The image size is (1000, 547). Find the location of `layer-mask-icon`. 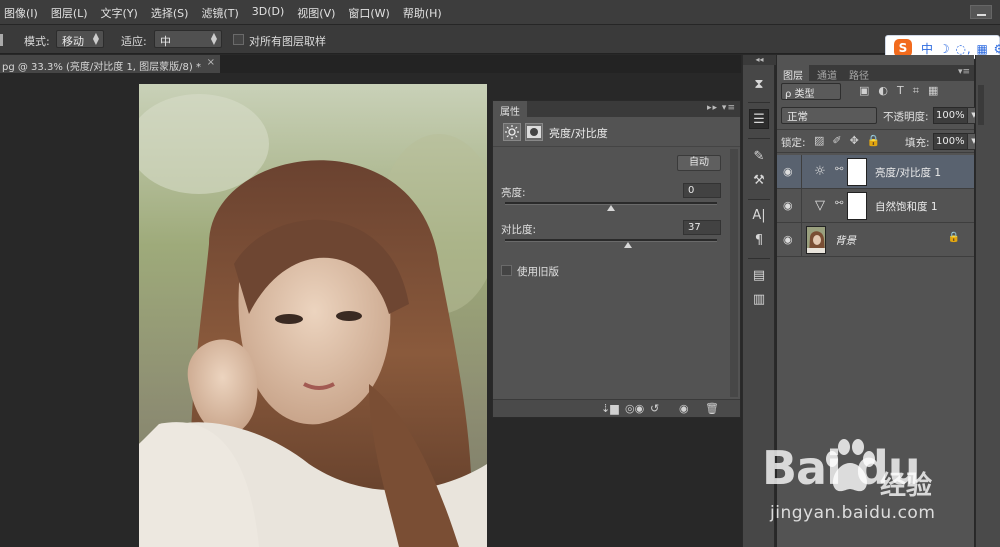

layer-mask-icon is located at coordinates (534, 132).